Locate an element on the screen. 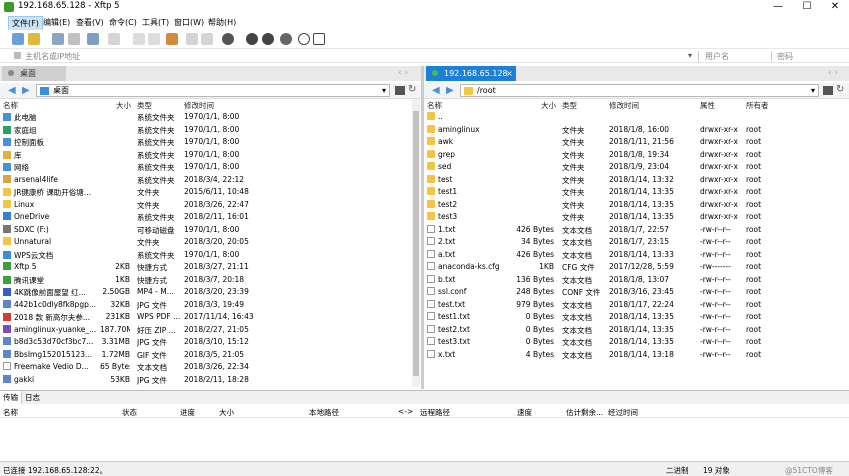 The height and width of the screenshot is (476, 849). xshell-icon is located at coordinates (252, 39).